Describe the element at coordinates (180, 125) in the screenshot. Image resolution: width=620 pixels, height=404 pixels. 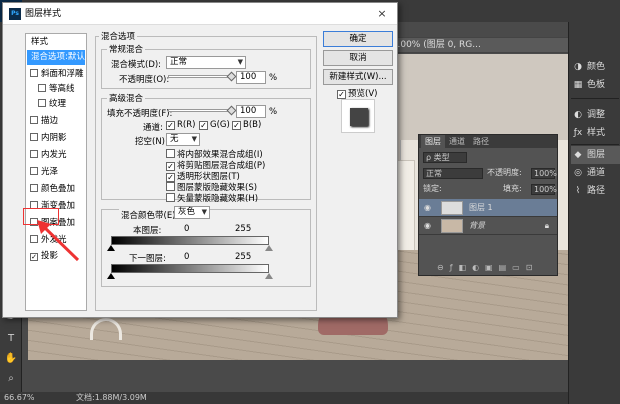
I see `channel-r-checkbox: ✓ R(R)` at that location.